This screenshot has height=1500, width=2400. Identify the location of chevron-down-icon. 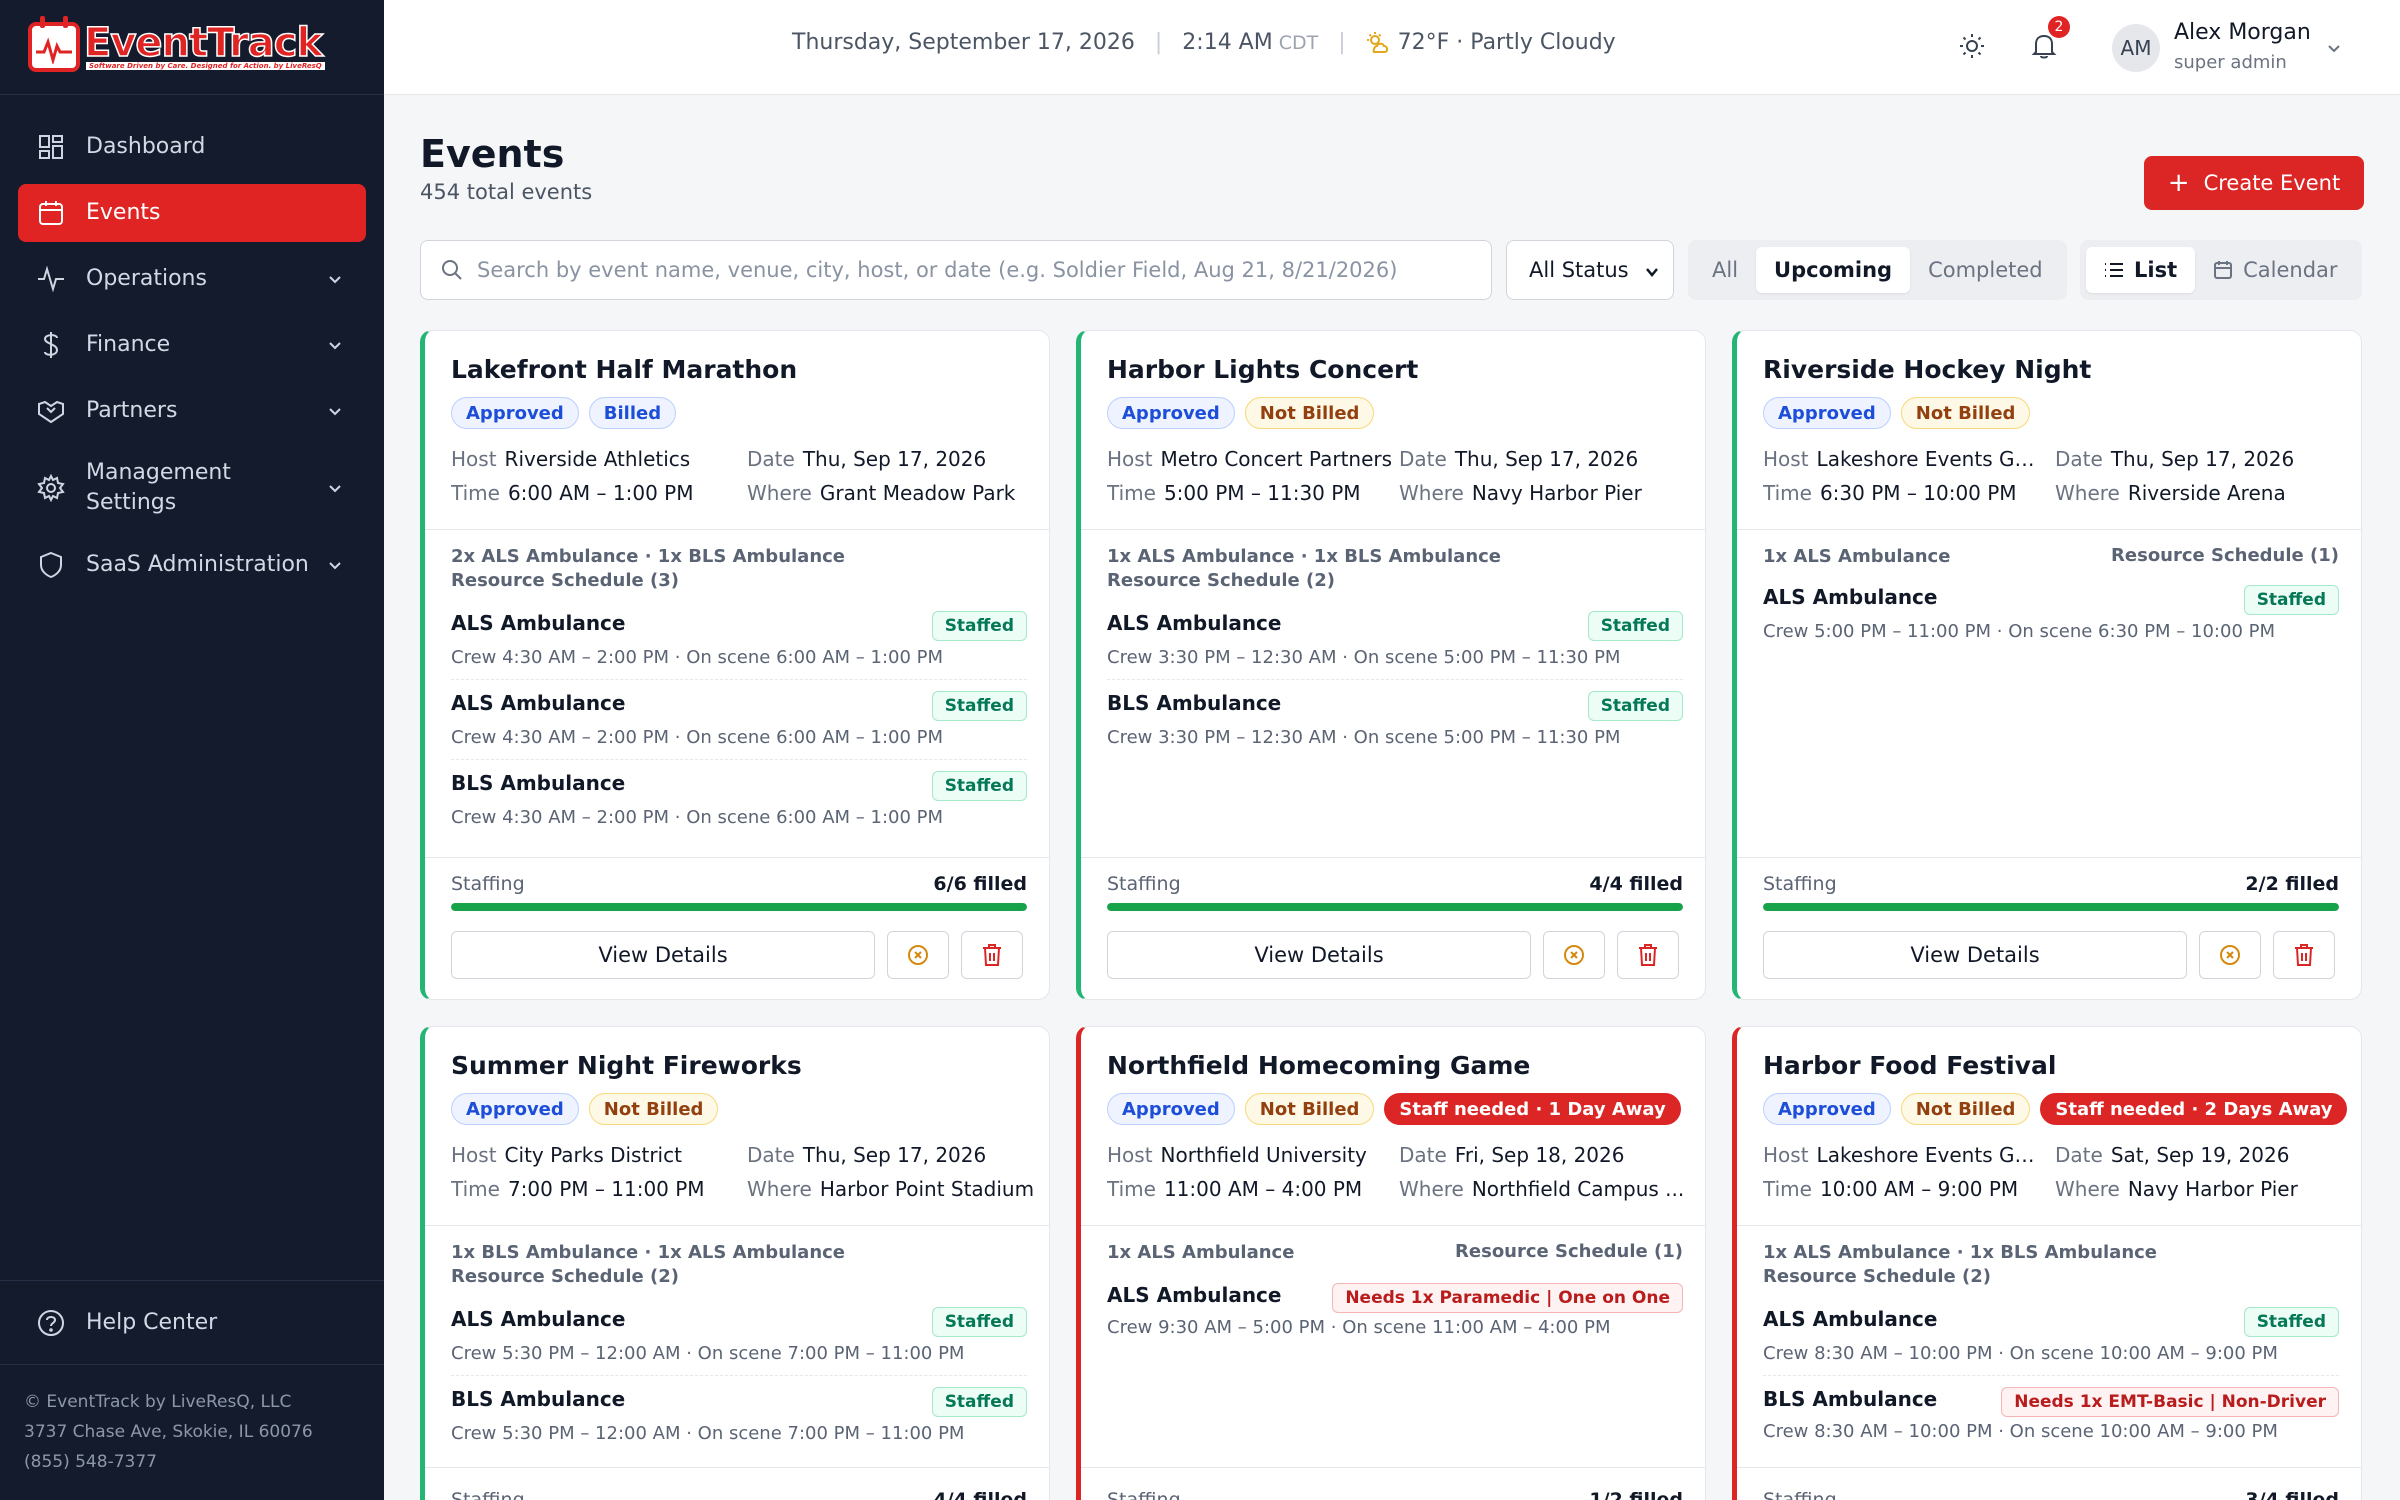
(335, 280).